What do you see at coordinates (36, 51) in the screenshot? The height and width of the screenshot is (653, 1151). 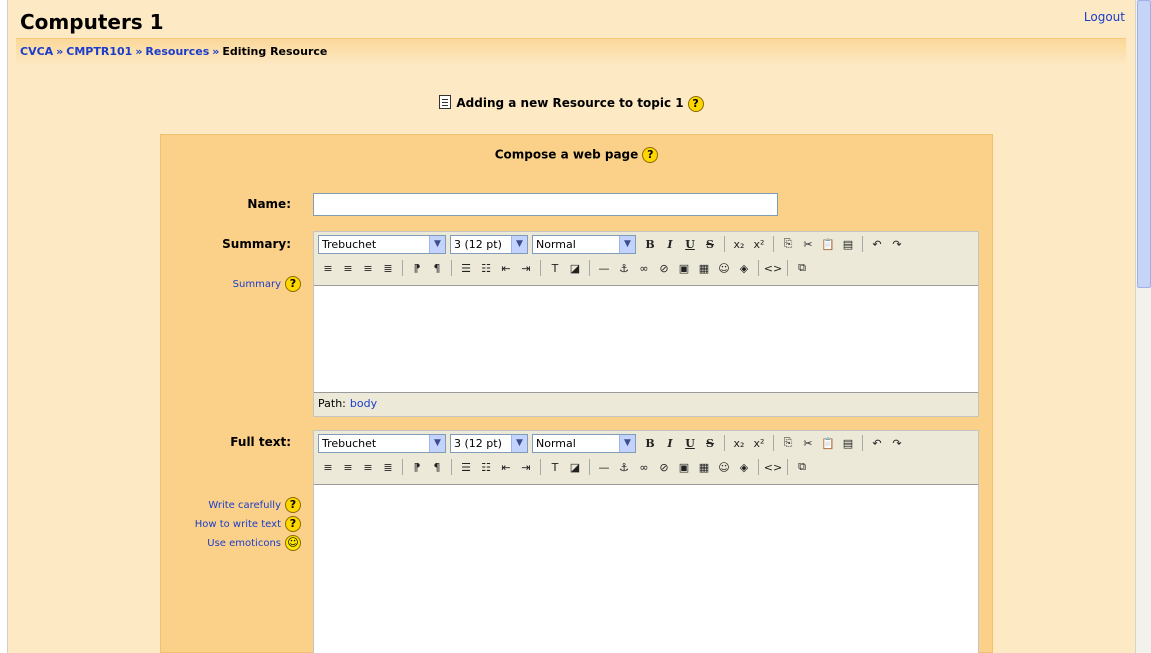 I see `breadcrumb-cvca: CVCA` at bounding box center [36, 51].